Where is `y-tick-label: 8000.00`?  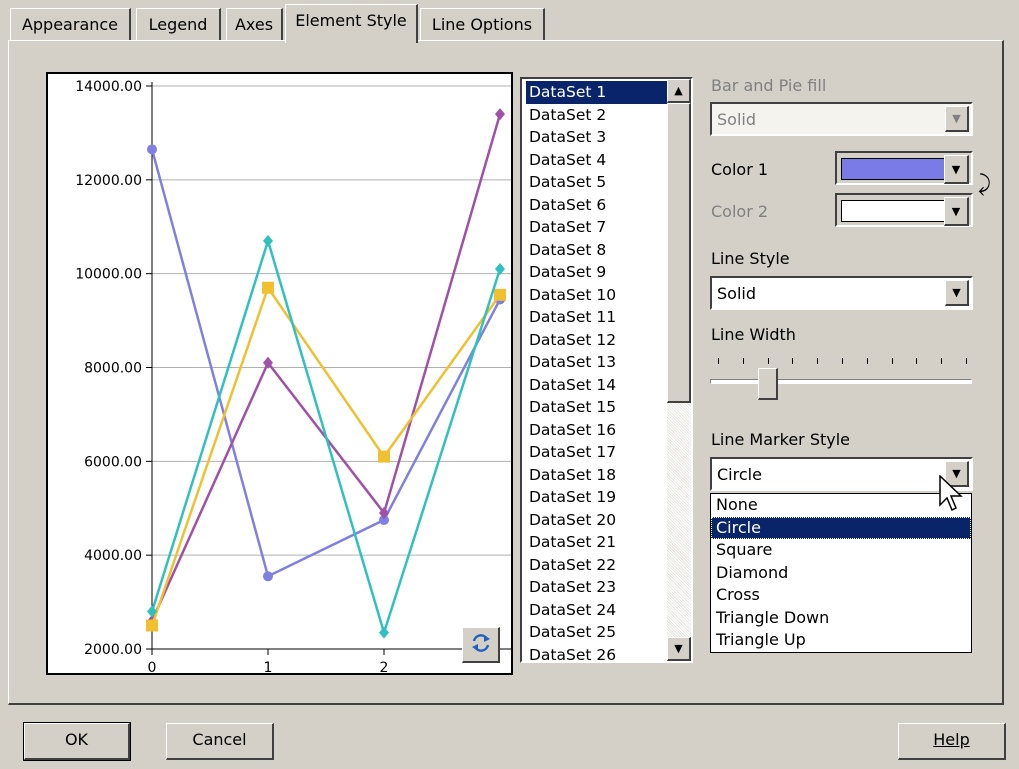
y-tick-label: 8000.00 is located at coordinates (113, 369).